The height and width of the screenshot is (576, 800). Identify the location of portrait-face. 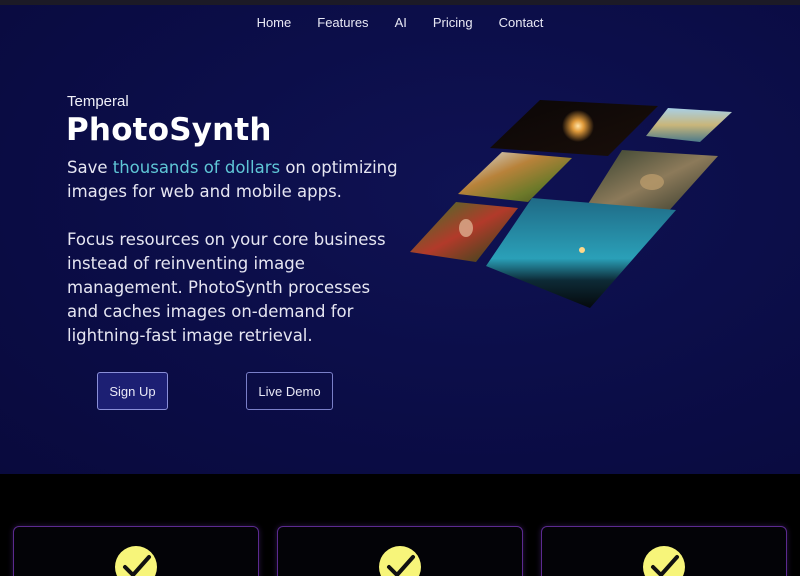
(466, 228).